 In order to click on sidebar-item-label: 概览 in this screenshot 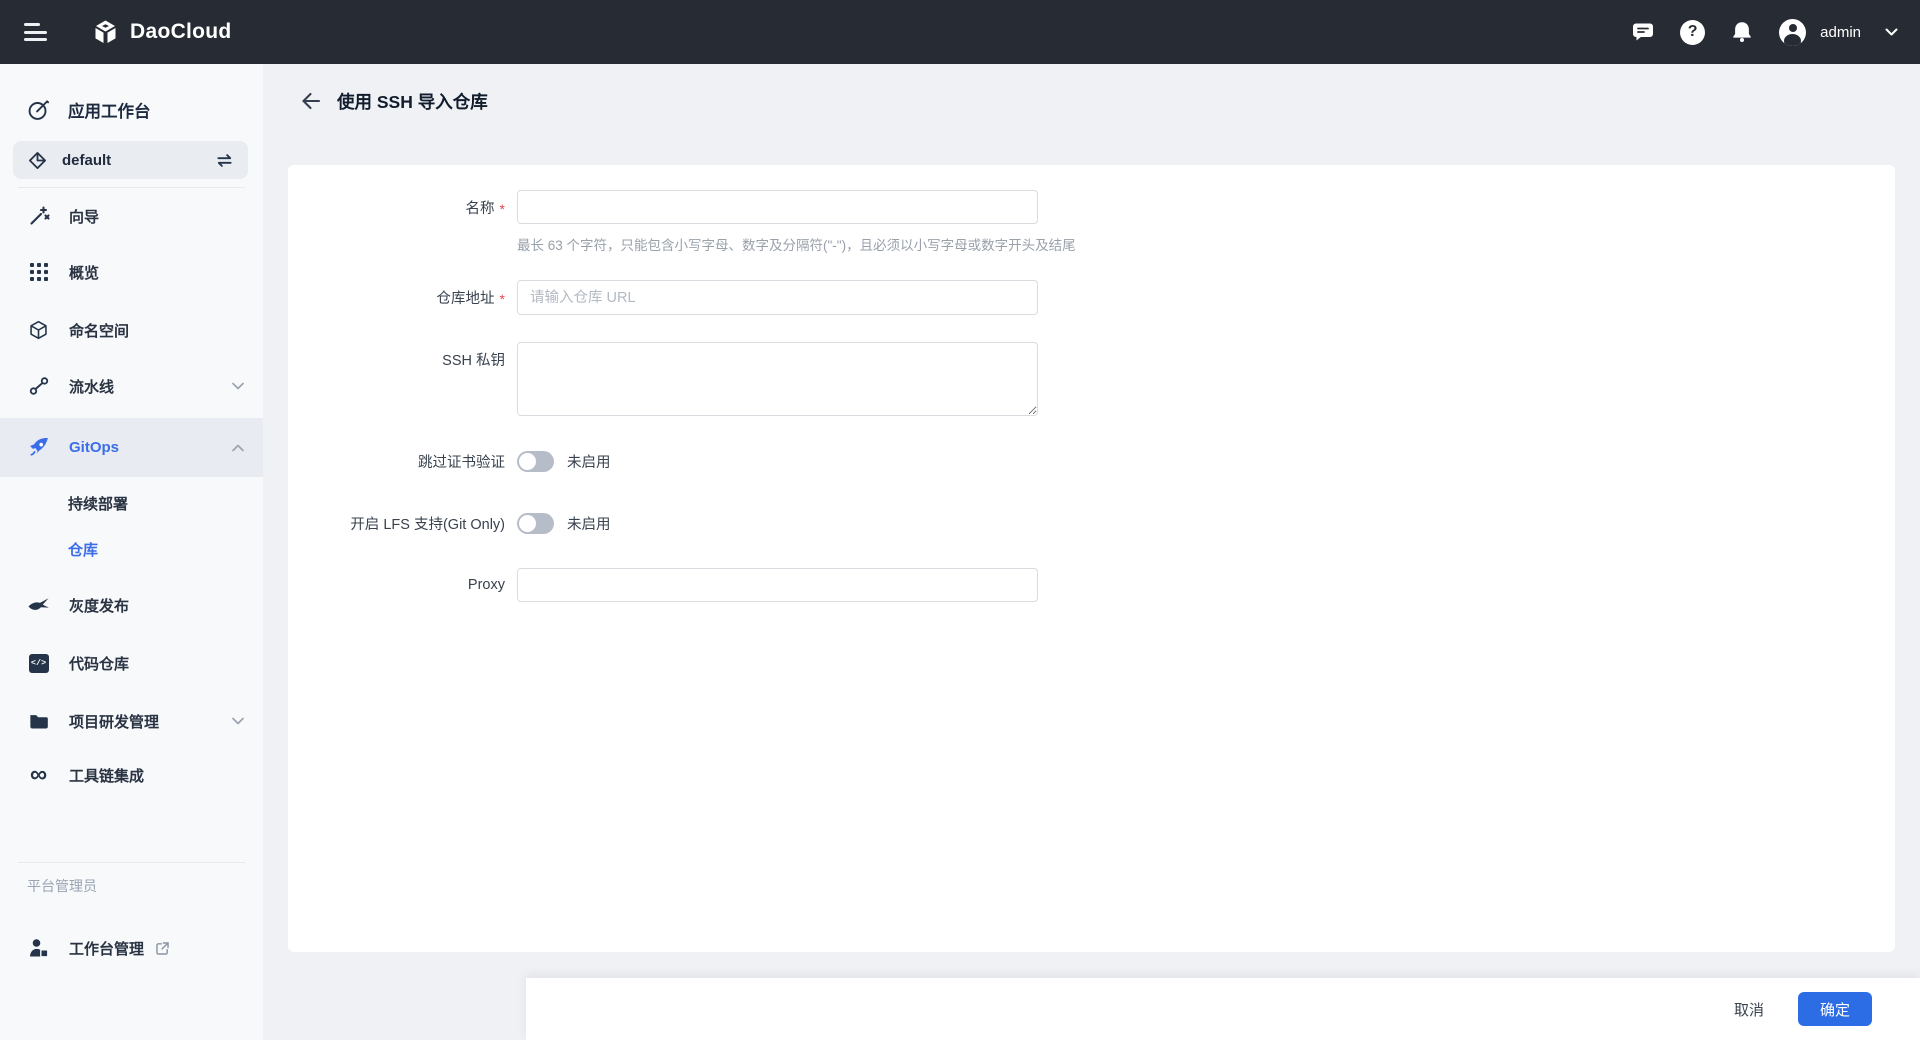, I will do `click(84, 273)`.